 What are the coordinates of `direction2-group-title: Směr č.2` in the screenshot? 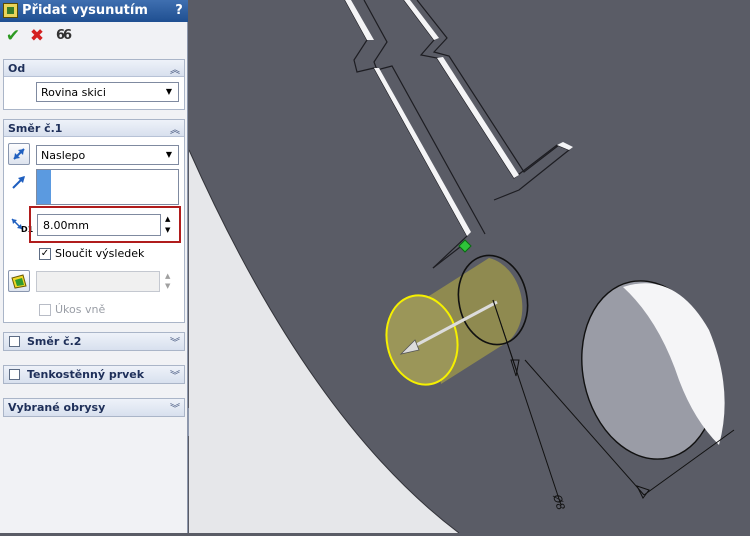 It's located at (54, 341).